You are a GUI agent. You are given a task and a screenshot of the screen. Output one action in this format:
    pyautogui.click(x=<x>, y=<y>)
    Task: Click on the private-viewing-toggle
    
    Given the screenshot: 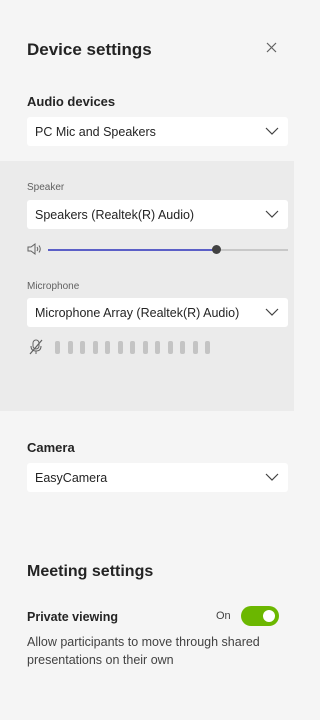 What is the action you would take?
    pyautogui.click(x=260, y=616)
    